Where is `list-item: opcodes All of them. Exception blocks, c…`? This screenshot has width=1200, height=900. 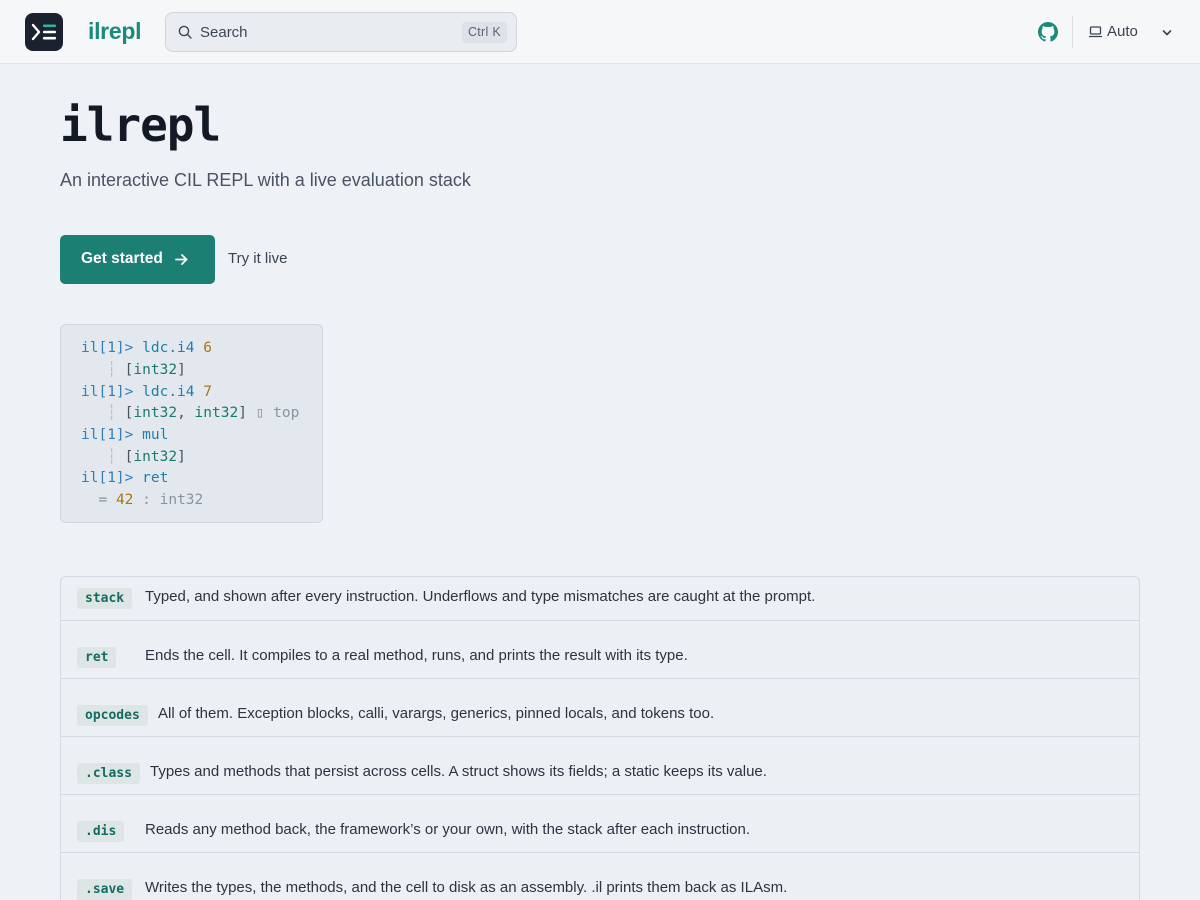
list-item: opcodes All of them. Exception blocks, c… is located at coordinates (600, 708).